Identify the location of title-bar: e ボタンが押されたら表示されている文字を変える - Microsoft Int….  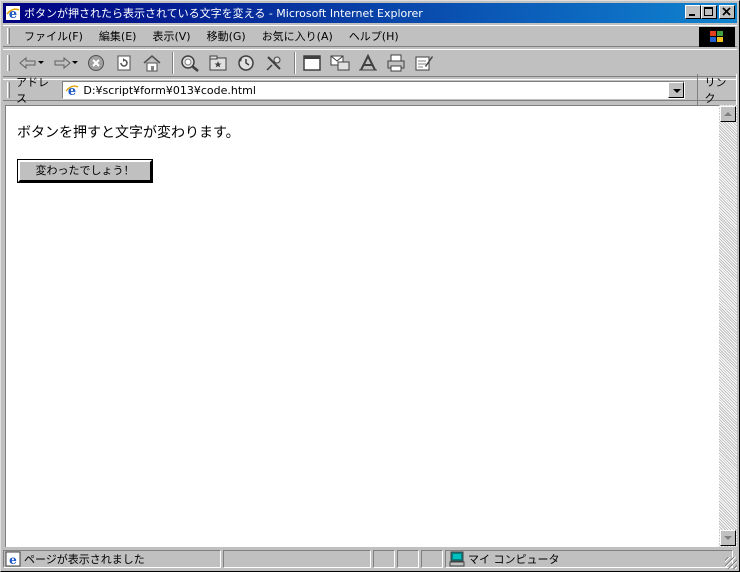
(370, 13).